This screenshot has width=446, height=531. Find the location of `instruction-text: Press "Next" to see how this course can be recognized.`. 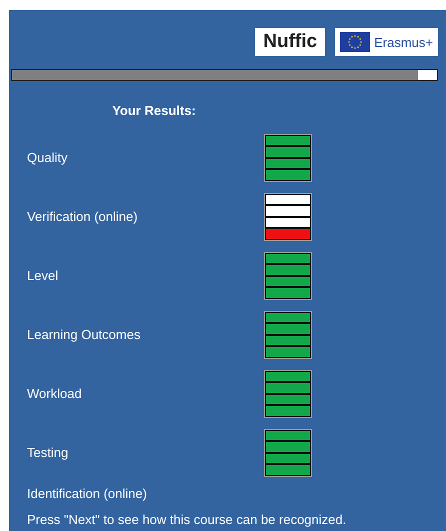

instruction-text: Press "Next" to see how this course can be recognized. is located at coordinates (187, 519).